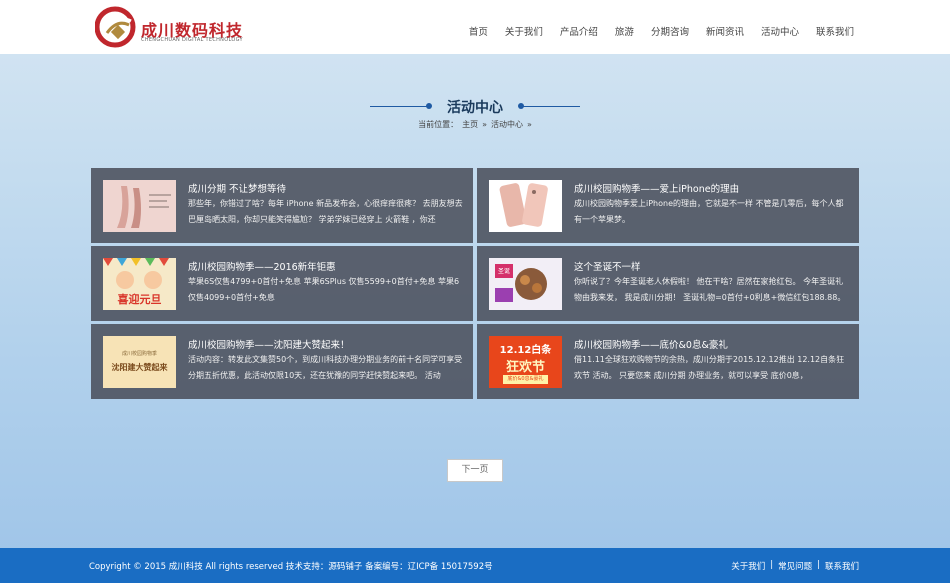  What do you see at coordinates (780, 31) in the screenshot?
I see `nav-item-events: 活动中心` at bounding box center [780, 31].